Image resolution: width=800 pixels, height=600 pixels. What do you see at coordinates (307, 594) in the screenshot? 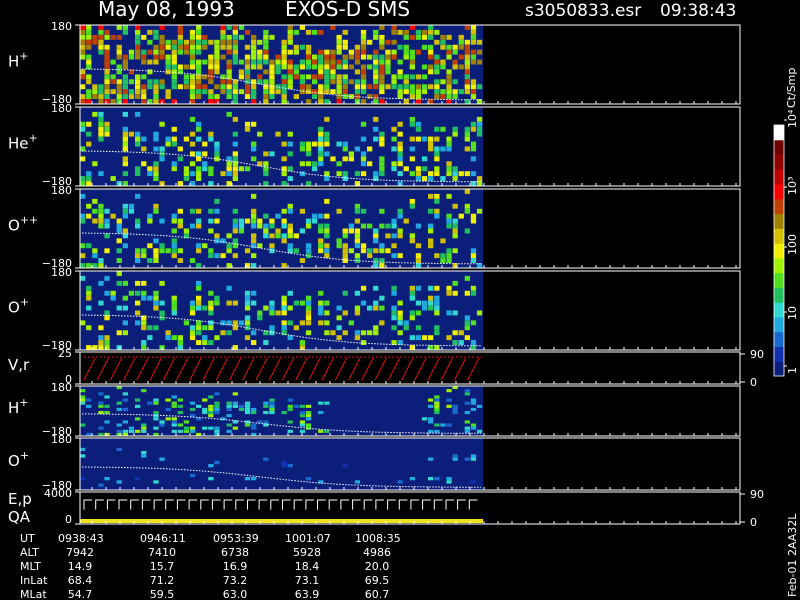
I see `ephemeris-value: 63.9` at bounding box center [307, 594].